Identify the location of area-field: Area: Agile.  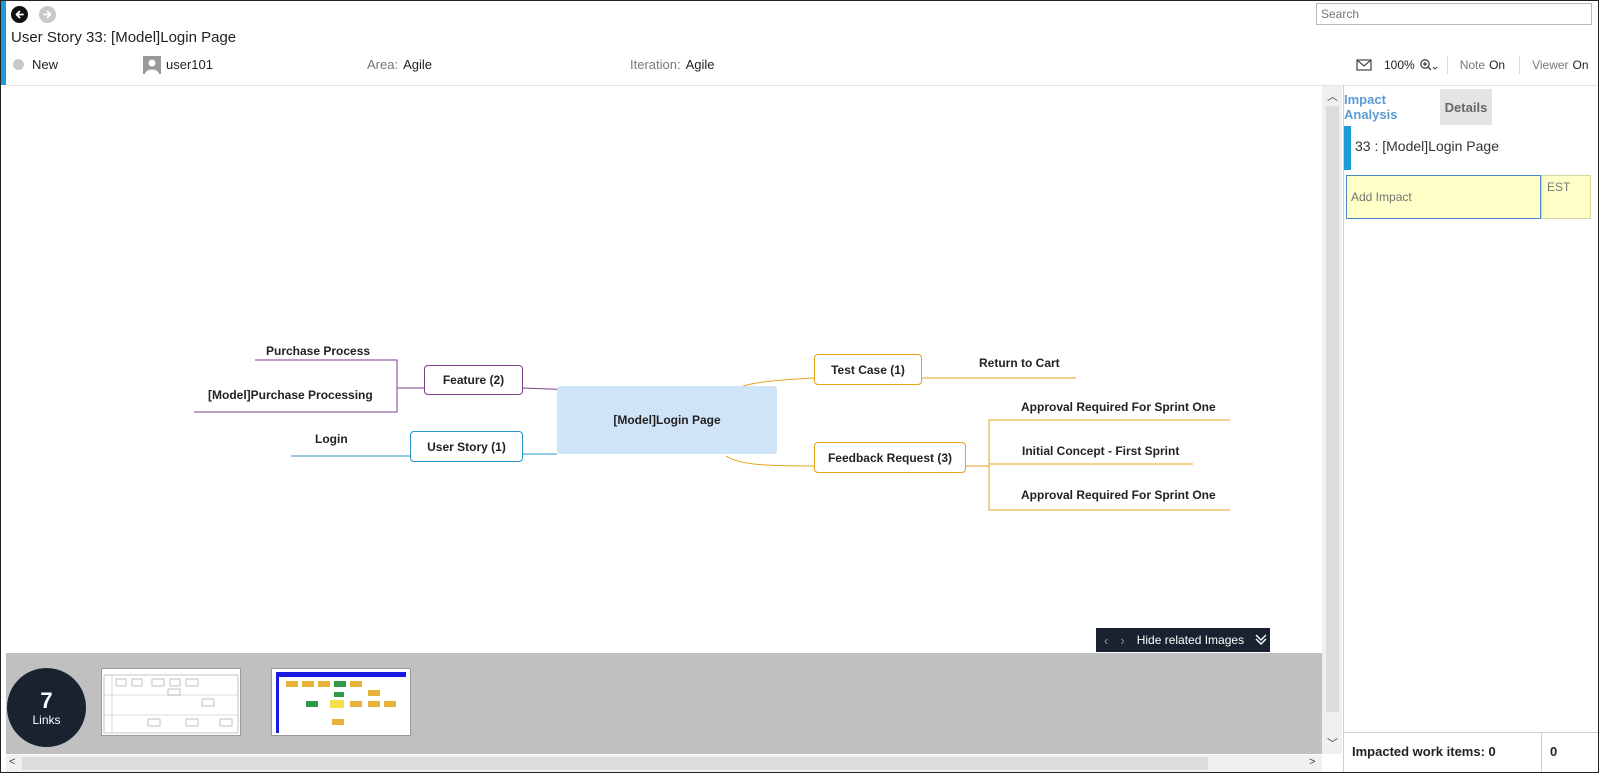
(399, 64).